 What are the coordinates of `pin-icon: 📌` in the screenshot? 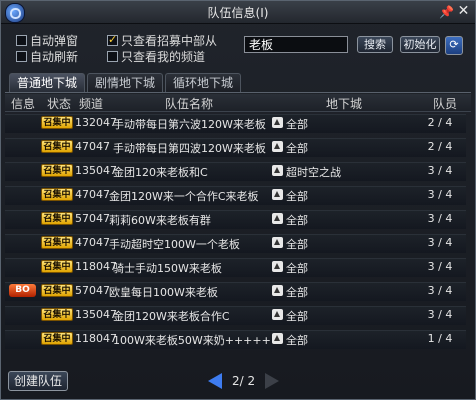 It's located at (446, 12).